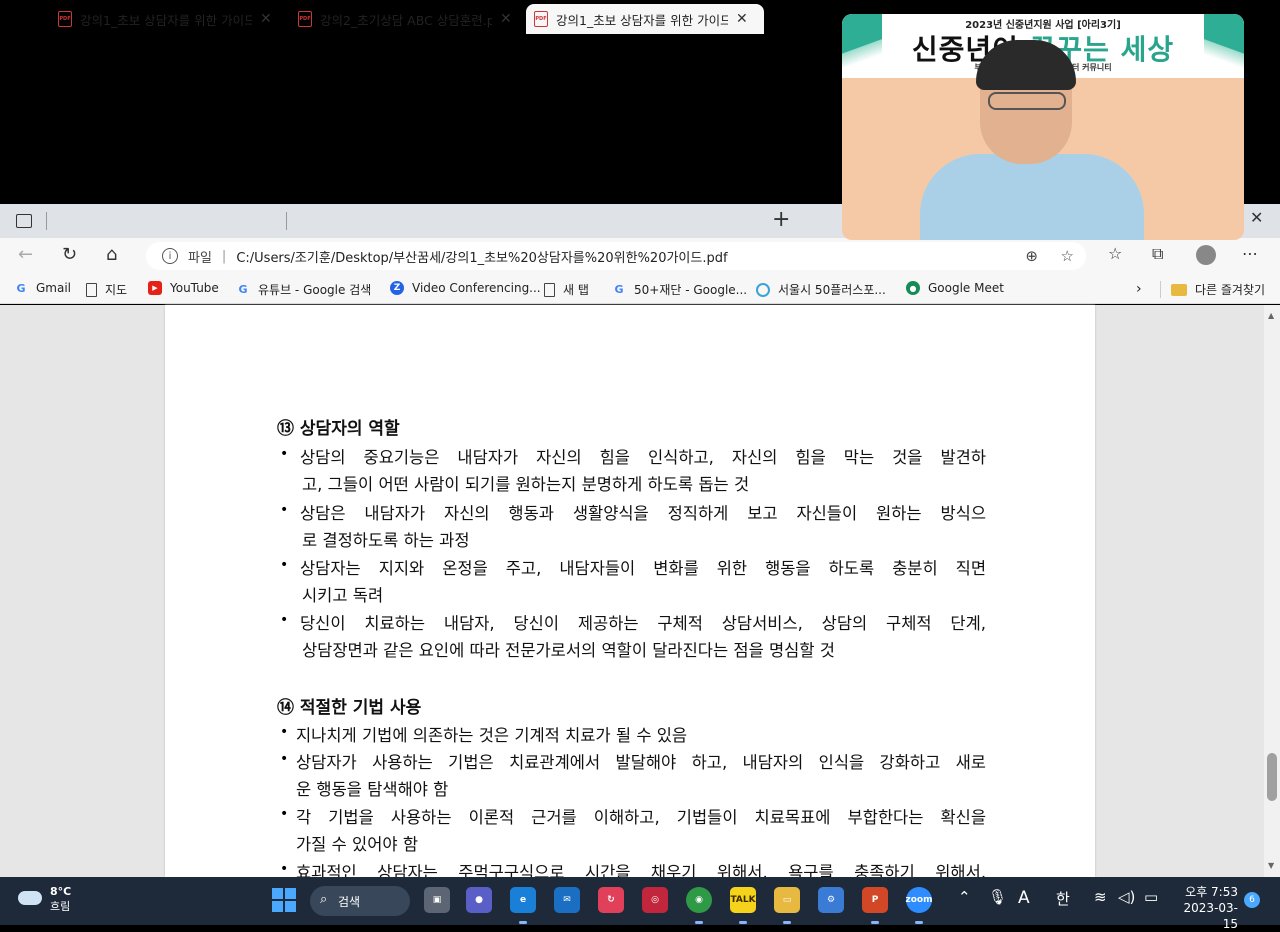  Describe the element at coordinates (349, 708) in the screenshot. I see `section-14-heading: ⑭ 적절한 기법 사용` at that location.